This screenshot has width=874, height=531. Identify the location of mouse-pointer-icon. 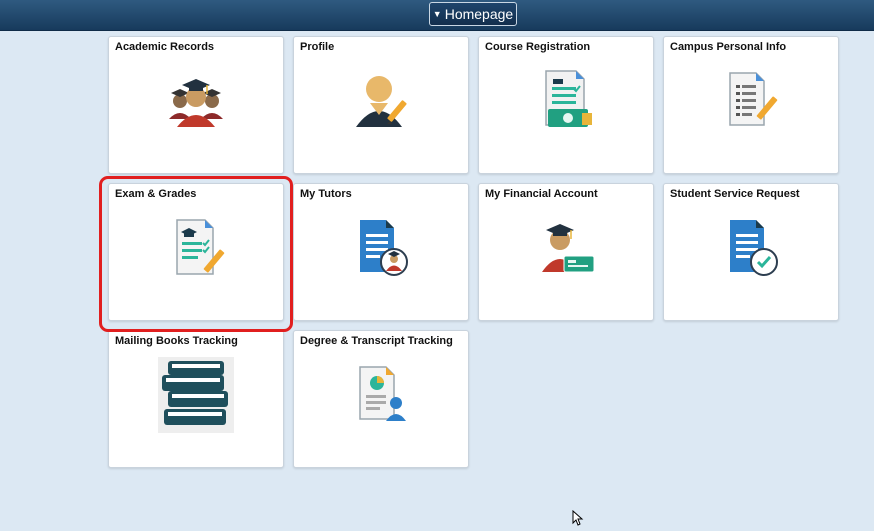
(578, 520).